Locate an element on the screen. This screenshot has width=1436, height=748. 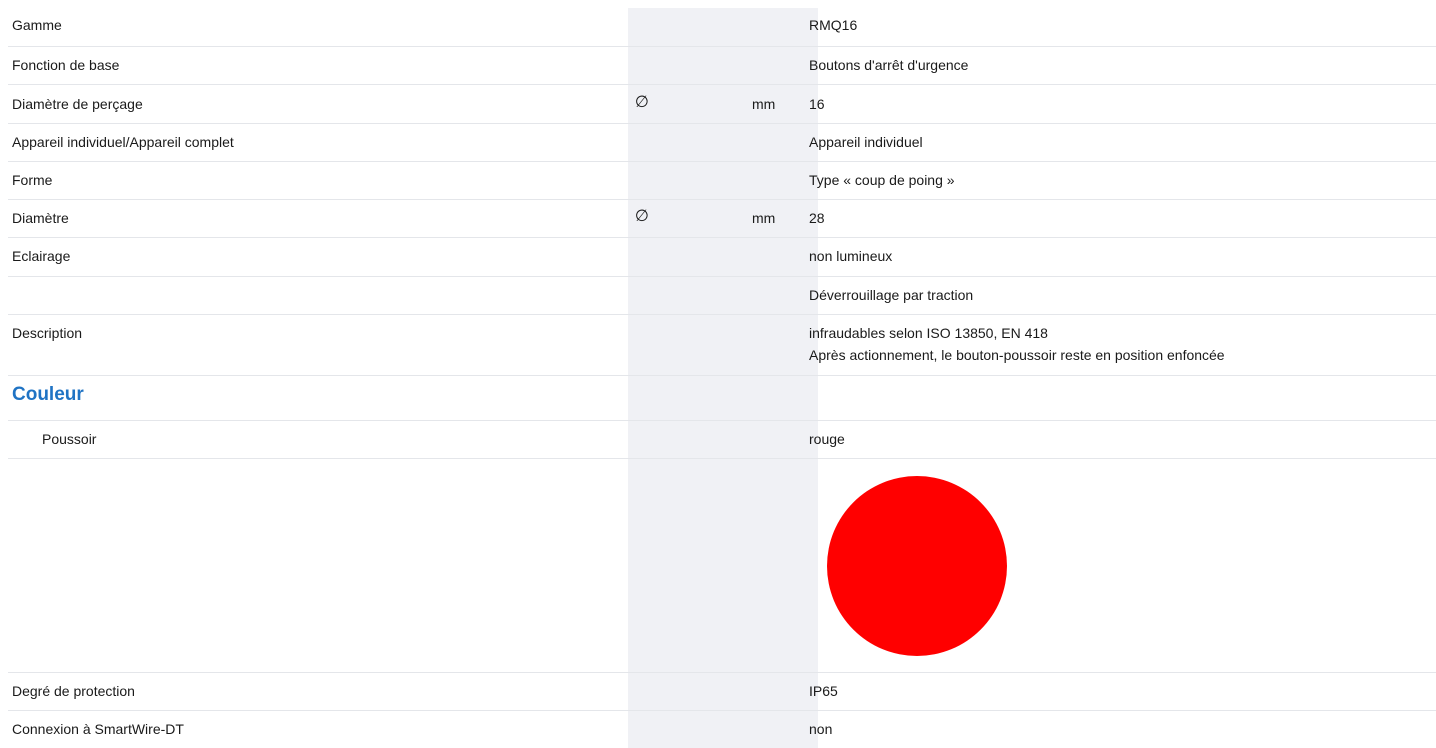
spec-row-deverrouillage: Déverrouillage par traction is located at coordinates (722, 295).